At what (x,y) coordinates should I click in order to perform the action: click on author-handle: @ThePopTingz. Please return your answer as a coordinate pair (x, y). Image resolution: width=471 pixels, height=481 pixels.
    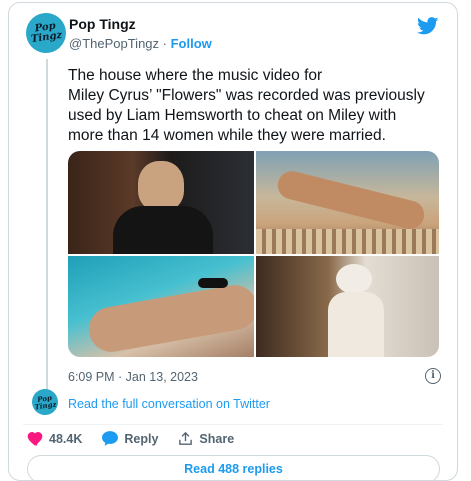
    Looking at the image, I should click on (114, 43).